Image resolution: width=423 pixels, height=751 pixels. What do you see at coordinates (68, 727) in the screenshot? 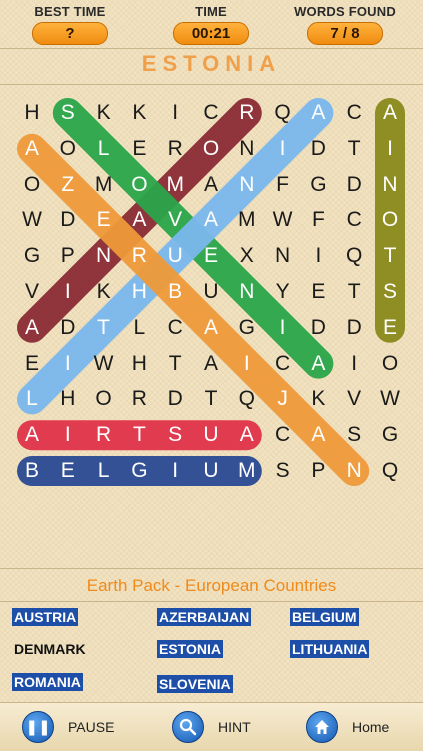
I see `pause-button: ❚❚ PAUSE` at bounding box center [68, 727].